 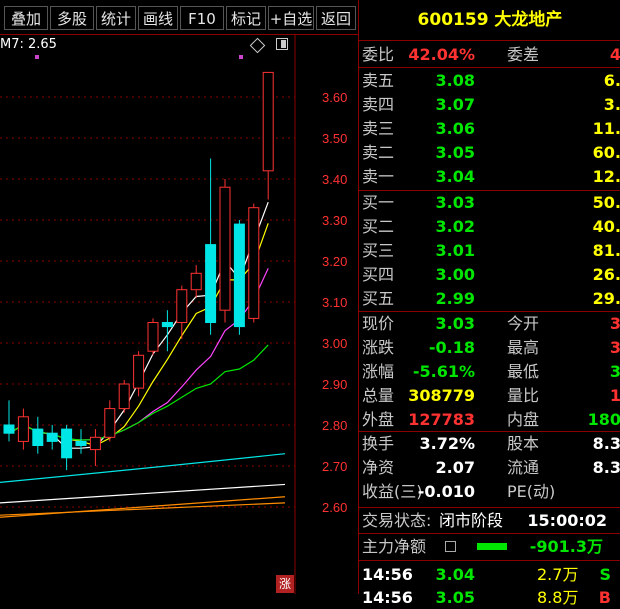 I want to click on price-tick-label: 3.50, so click(x=334, y=138).